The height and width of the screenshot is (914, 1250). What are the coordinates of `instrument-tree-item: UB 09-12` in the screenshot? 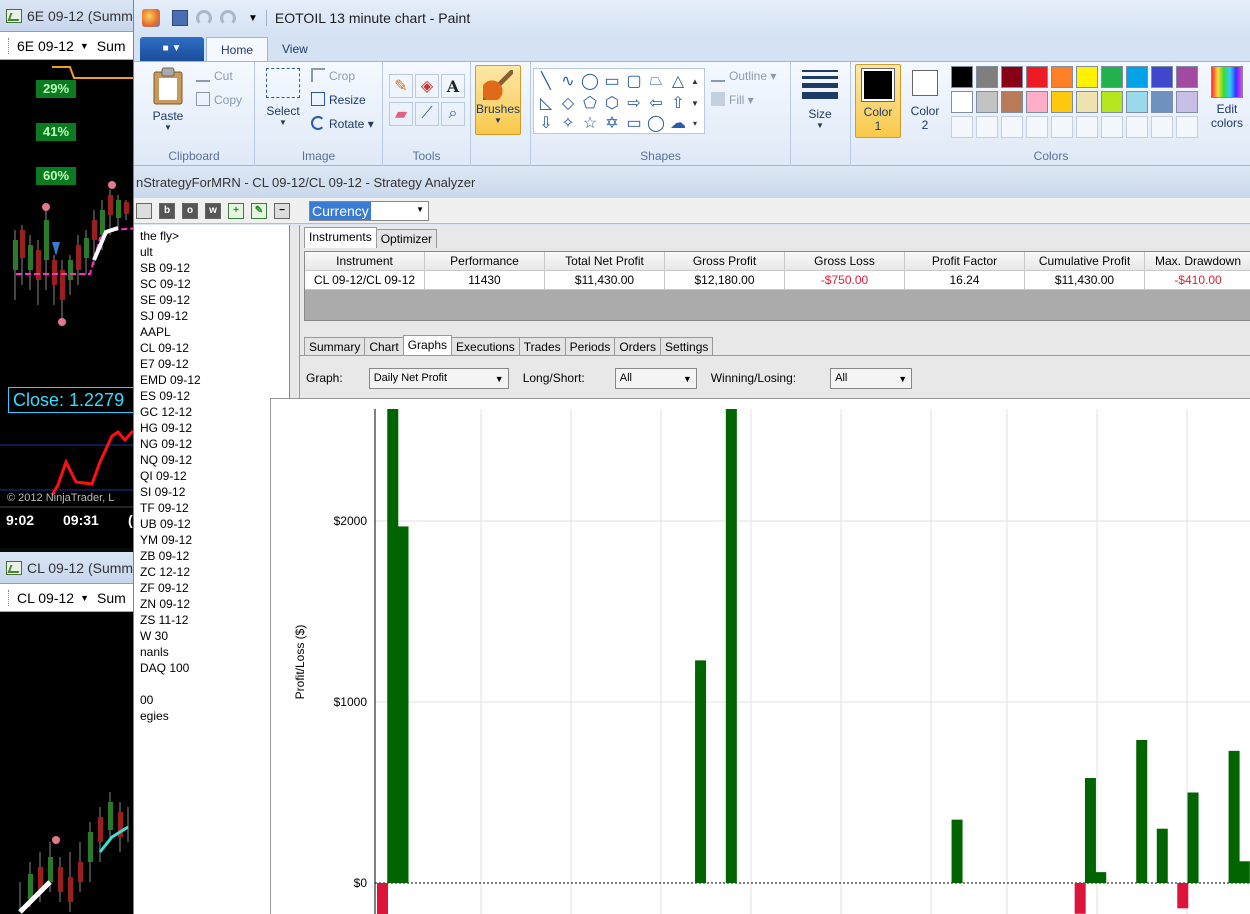 It's located at (211, 524).